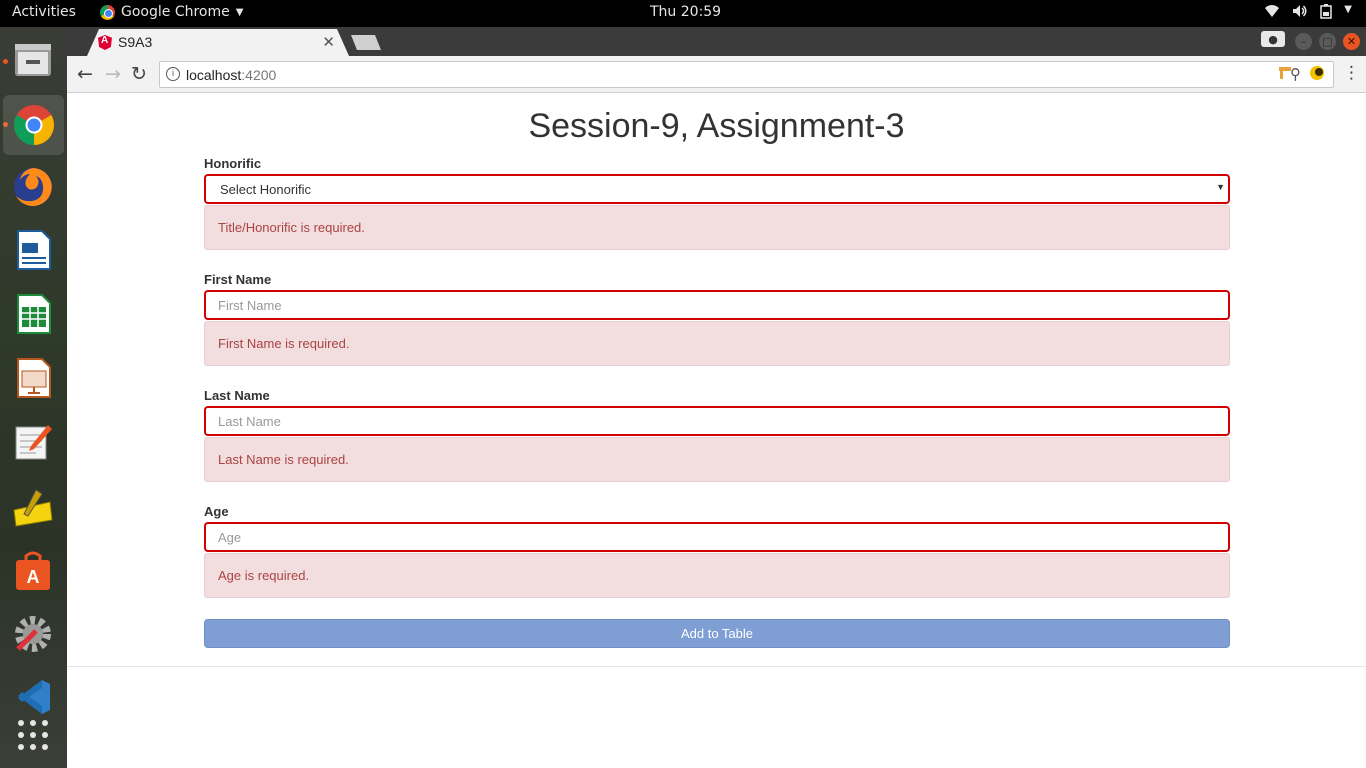 This screenshot has height=768, width=1366. What do you see at coordinates (113, 74) in the screenshot?
I see `forward-icon: →` at bounding box center [113, 74].